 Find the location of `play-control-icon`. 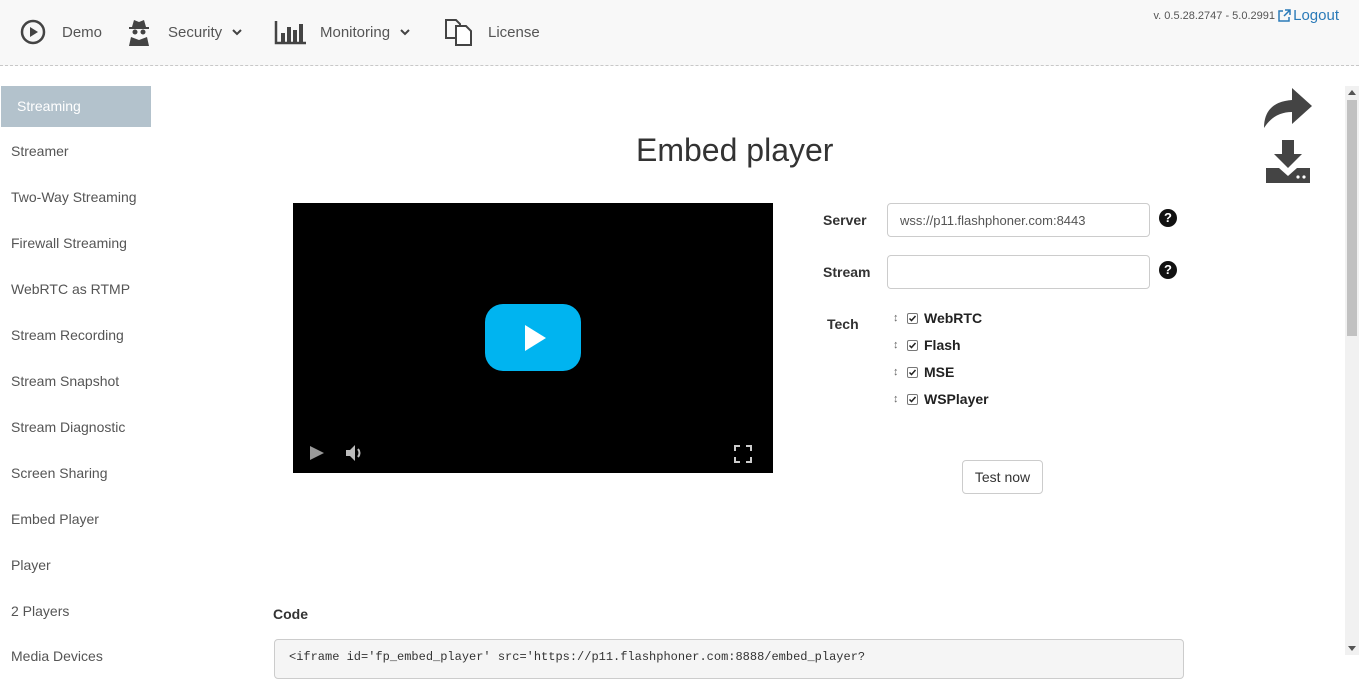

play-control-icon is located at coordinates (317, 453).